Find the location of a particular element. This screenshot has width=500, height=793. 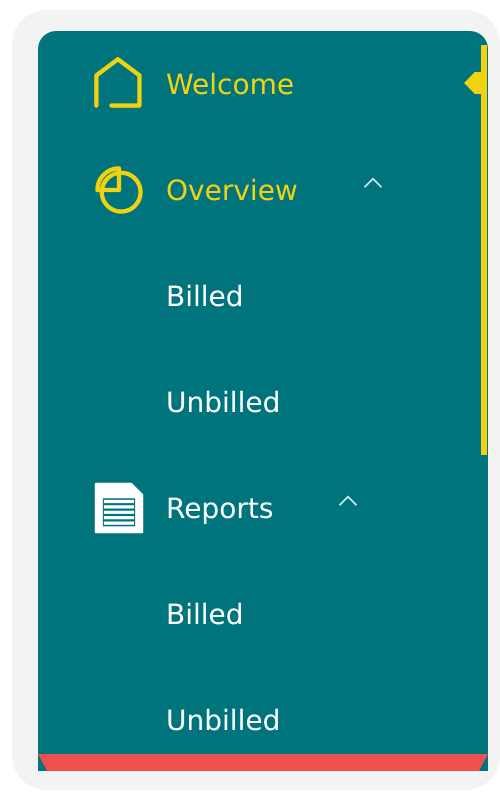

document-icon is located at coordinates (119, 508).